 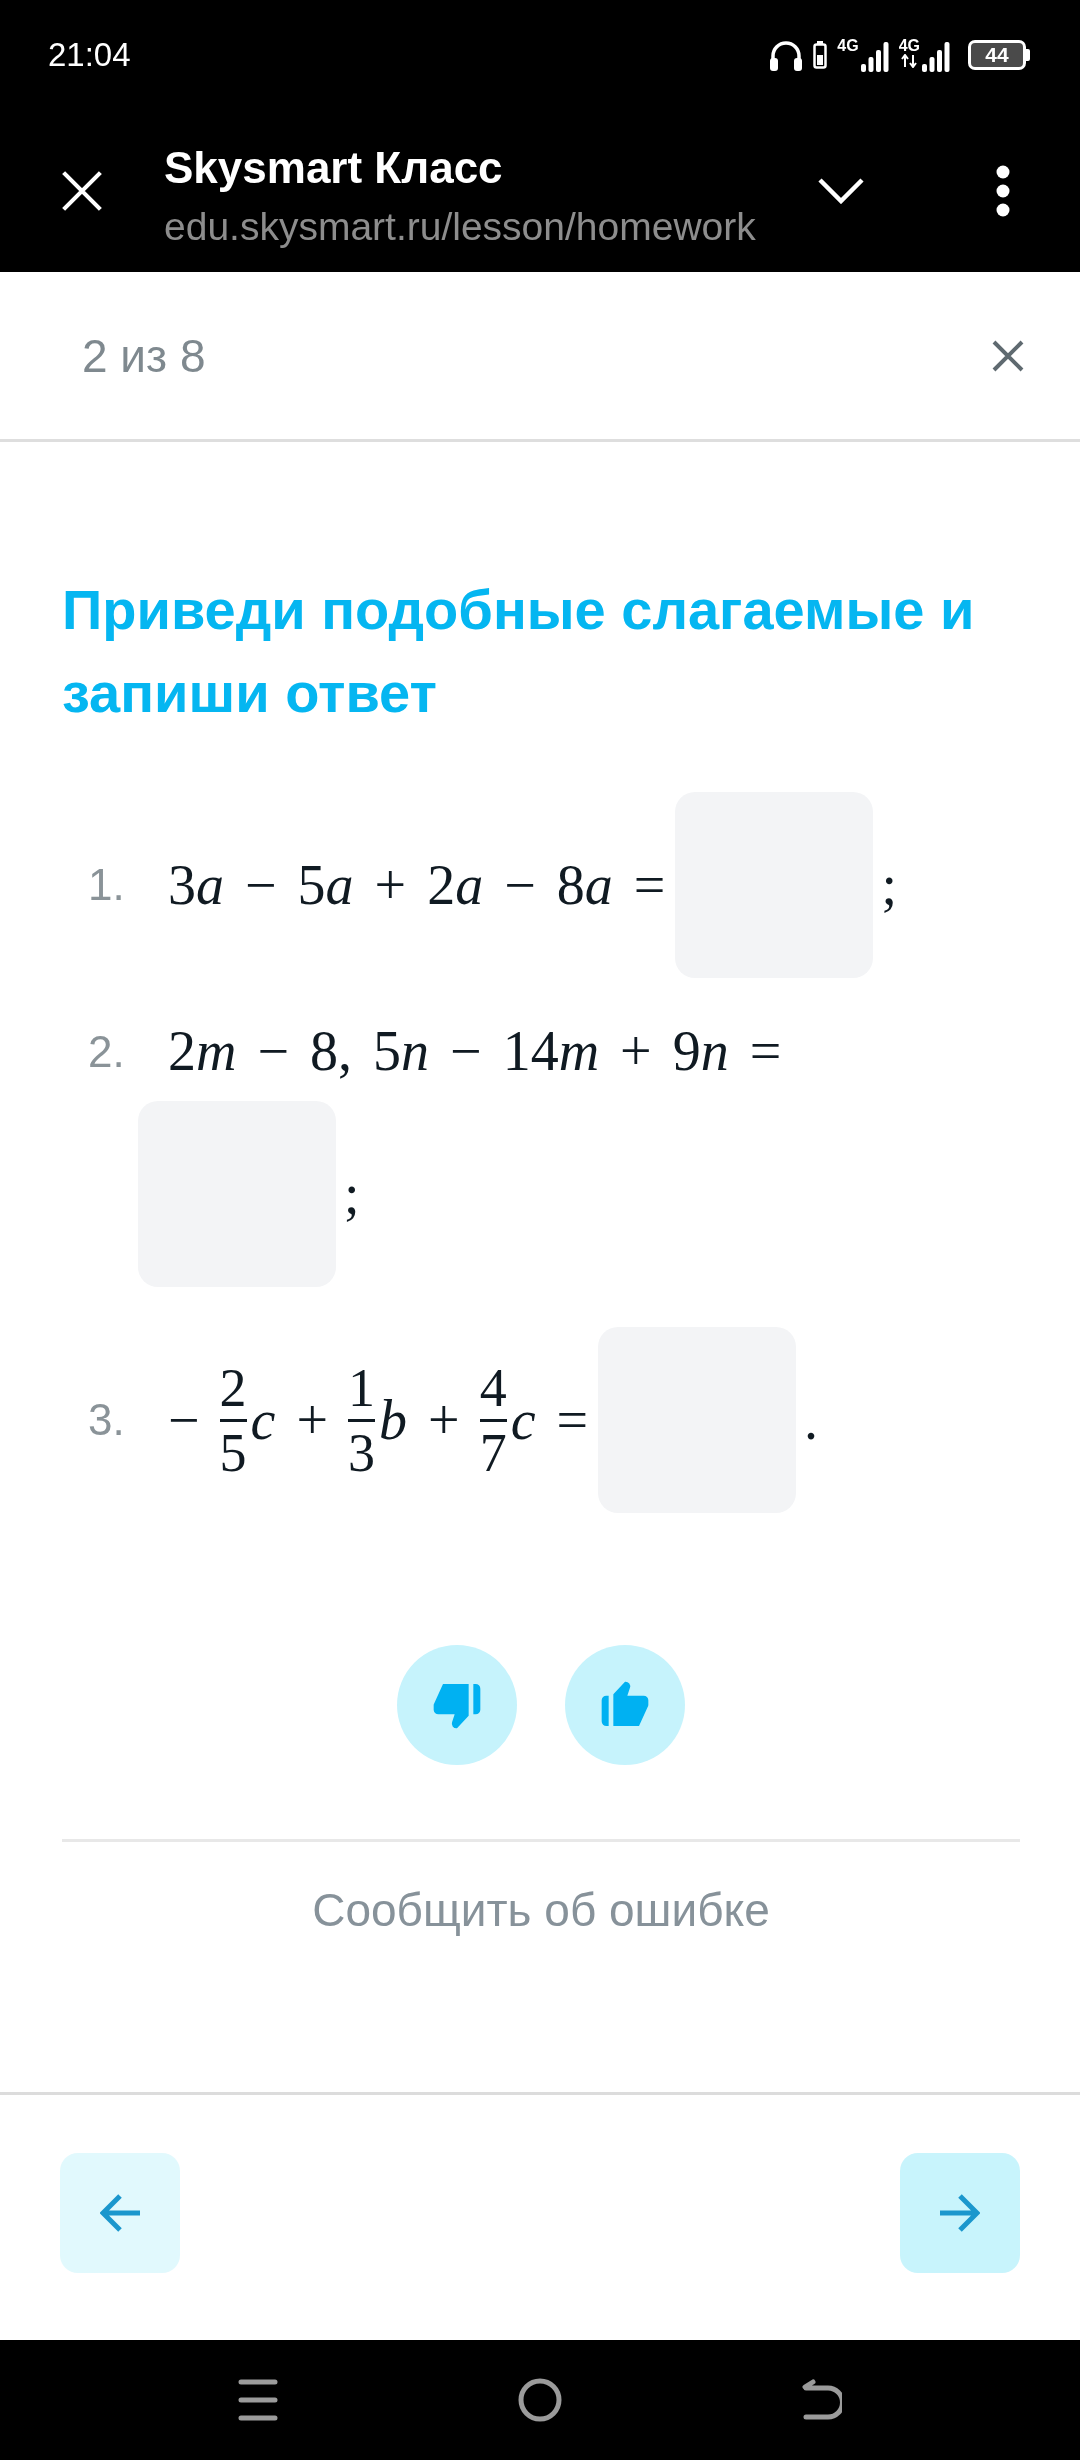 I want to click on expand-button, so click(x=841, y=191).